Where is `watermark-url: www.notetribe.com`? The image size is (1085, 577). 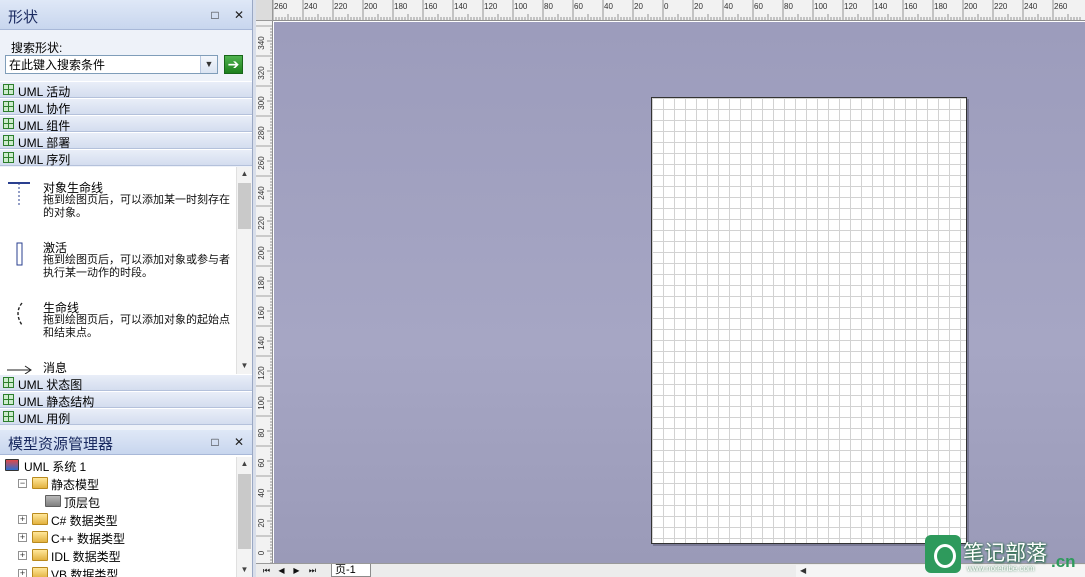 watermark-url: www.notetribe.com is located at coordinates (1001, 568).